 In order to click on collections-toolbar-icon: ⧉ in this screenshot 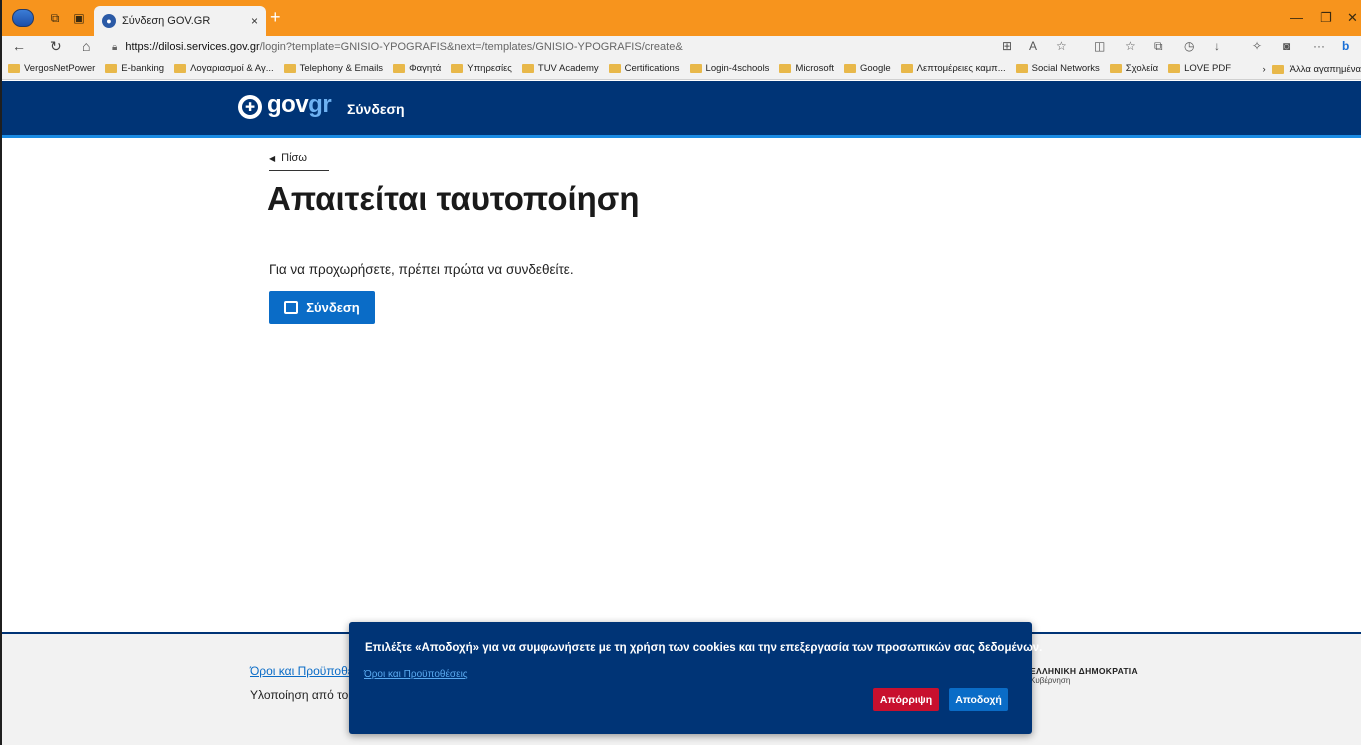, I will do `click(1158, 46)`.